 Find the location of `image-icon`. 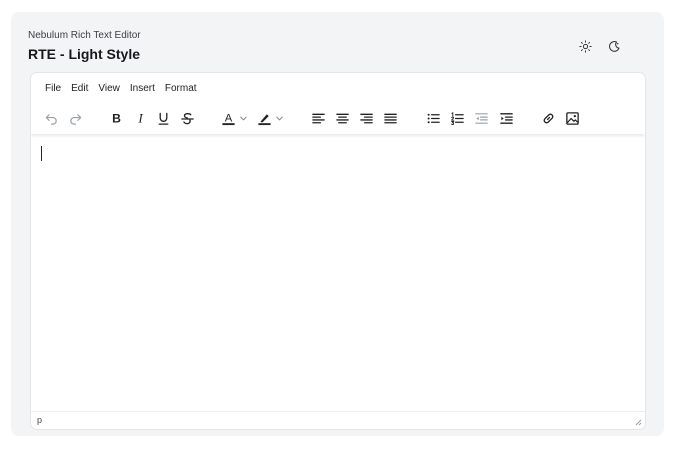

image-icon is located at coordinates (572, 118).